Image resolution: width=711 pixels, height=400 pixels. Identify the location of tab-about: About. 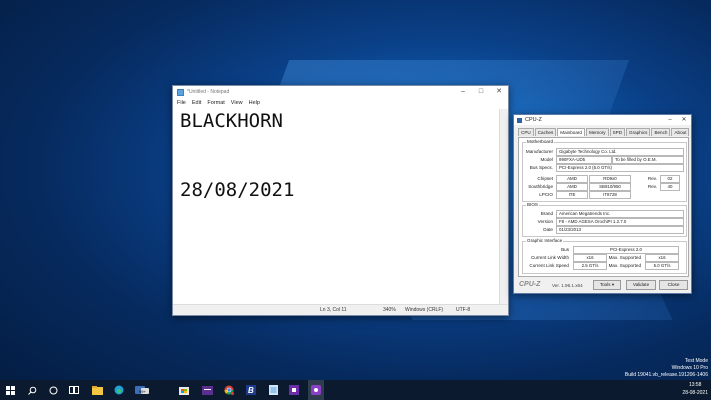
(680, 132).